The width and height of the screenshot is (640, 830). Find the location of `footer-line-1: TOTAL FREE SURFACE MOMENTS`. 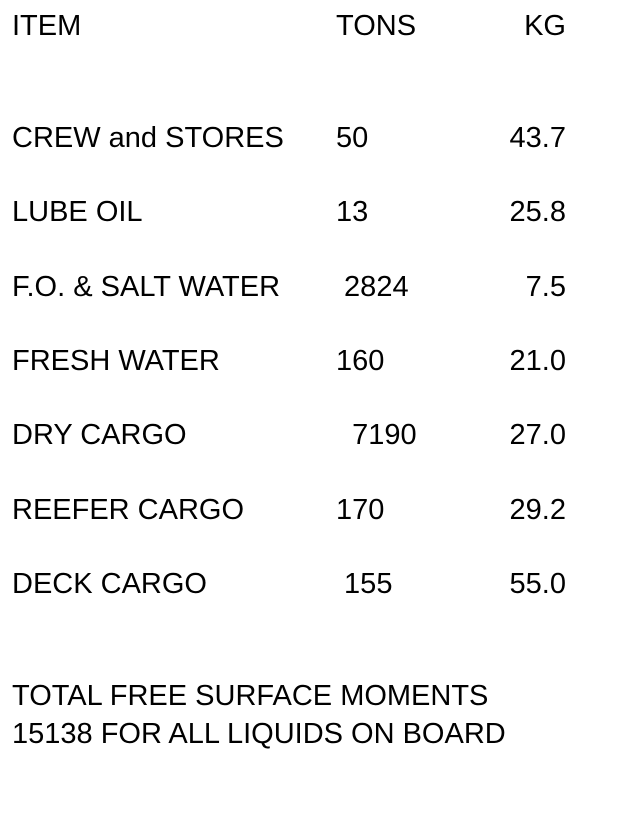

footer-line-1: TOTAL FREE SURFACE MOMENTS is located at coordinates (250, 696).